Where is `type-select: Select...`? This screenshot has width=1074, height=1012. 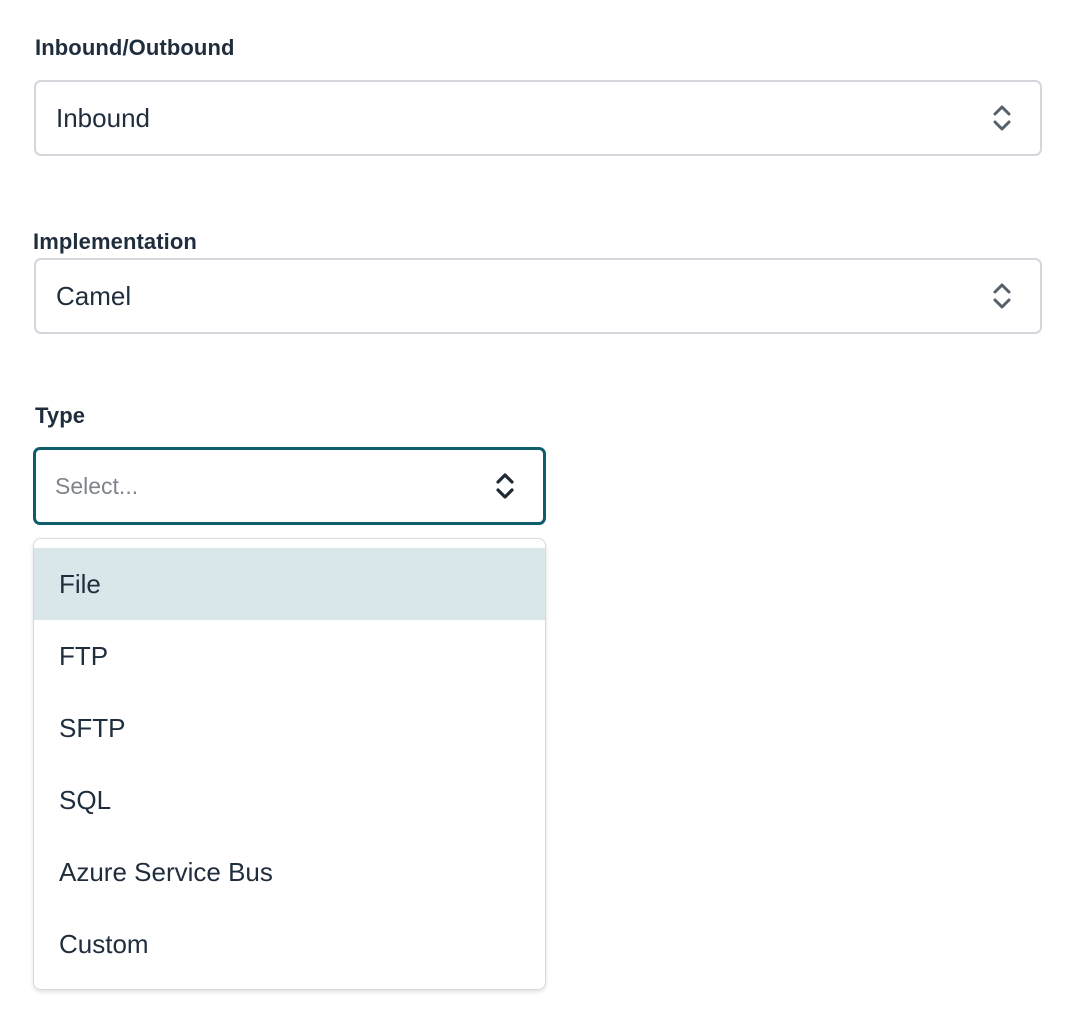 type-select: Select... is located at coordinates (289, 486).